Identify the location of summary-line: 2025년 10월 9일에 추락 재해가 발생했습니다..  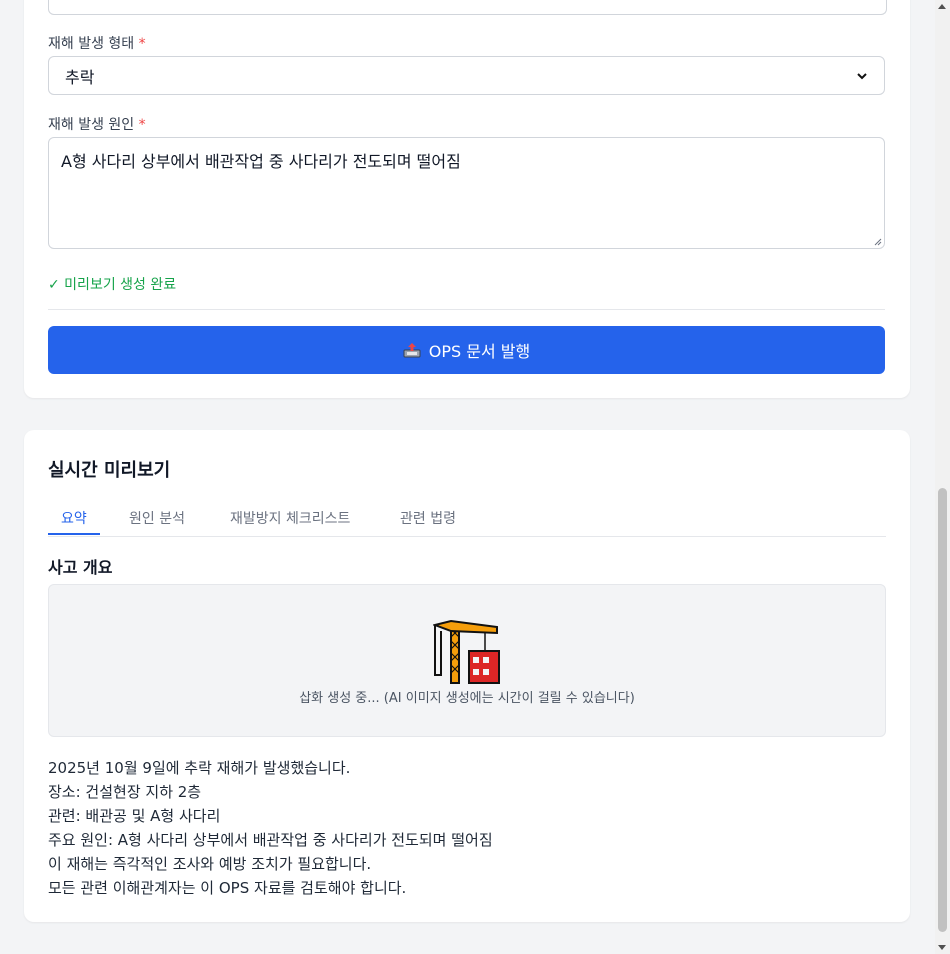
(199, 768).